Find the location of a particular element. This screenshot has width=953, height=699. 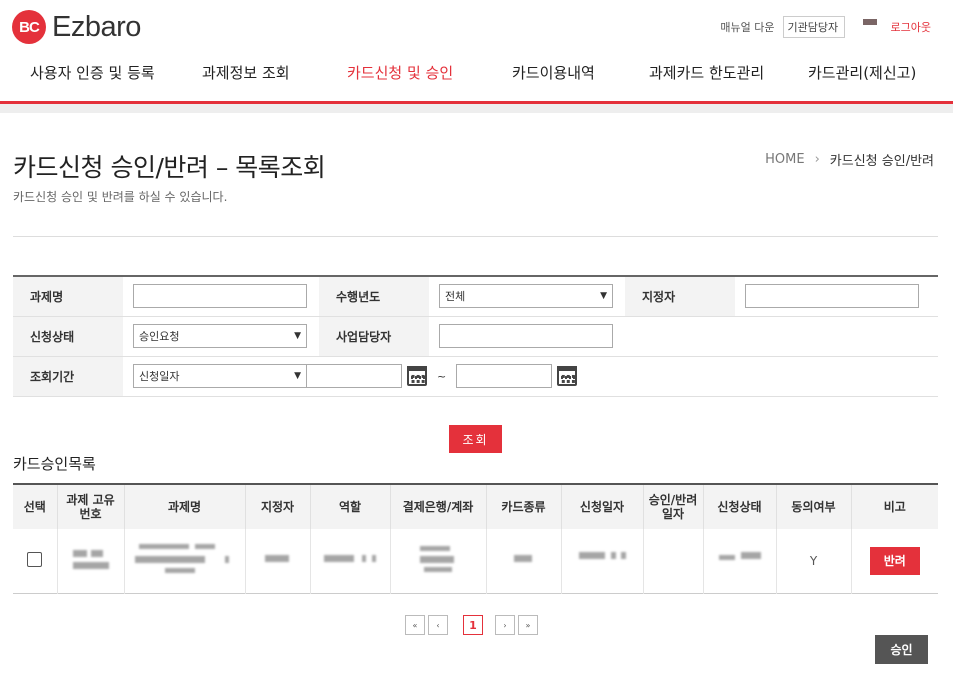

breadcrumb-home: HOME is located at coordinates (784, 159).